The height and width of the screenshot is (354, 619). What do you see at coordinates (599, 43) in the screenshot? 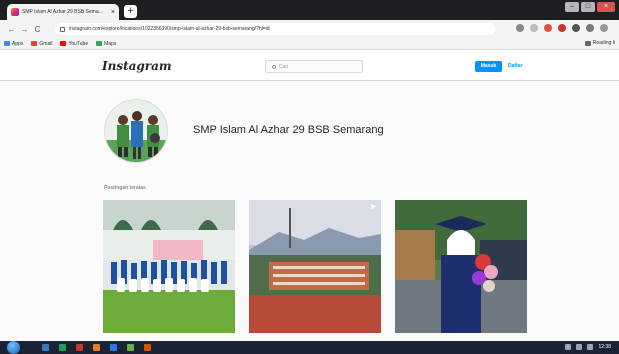
I see `reading-list: Reading li` at bounding box center [599, 43].